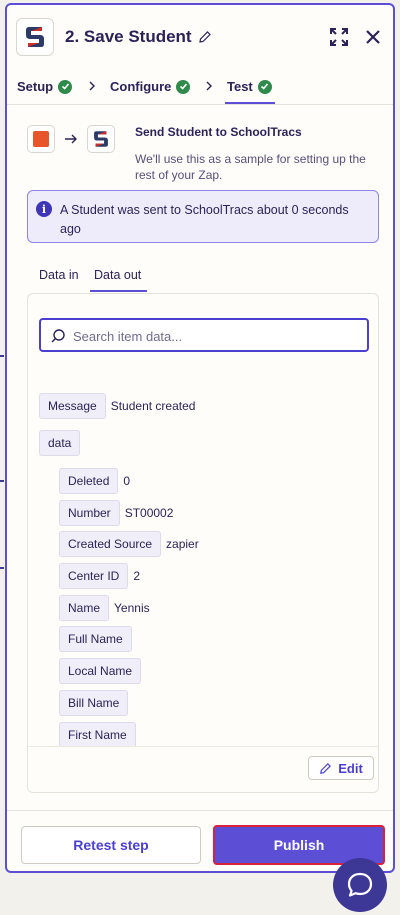 This screenshot has height=915, width=400. I want to click on field-key: Number, so click(89, 513).